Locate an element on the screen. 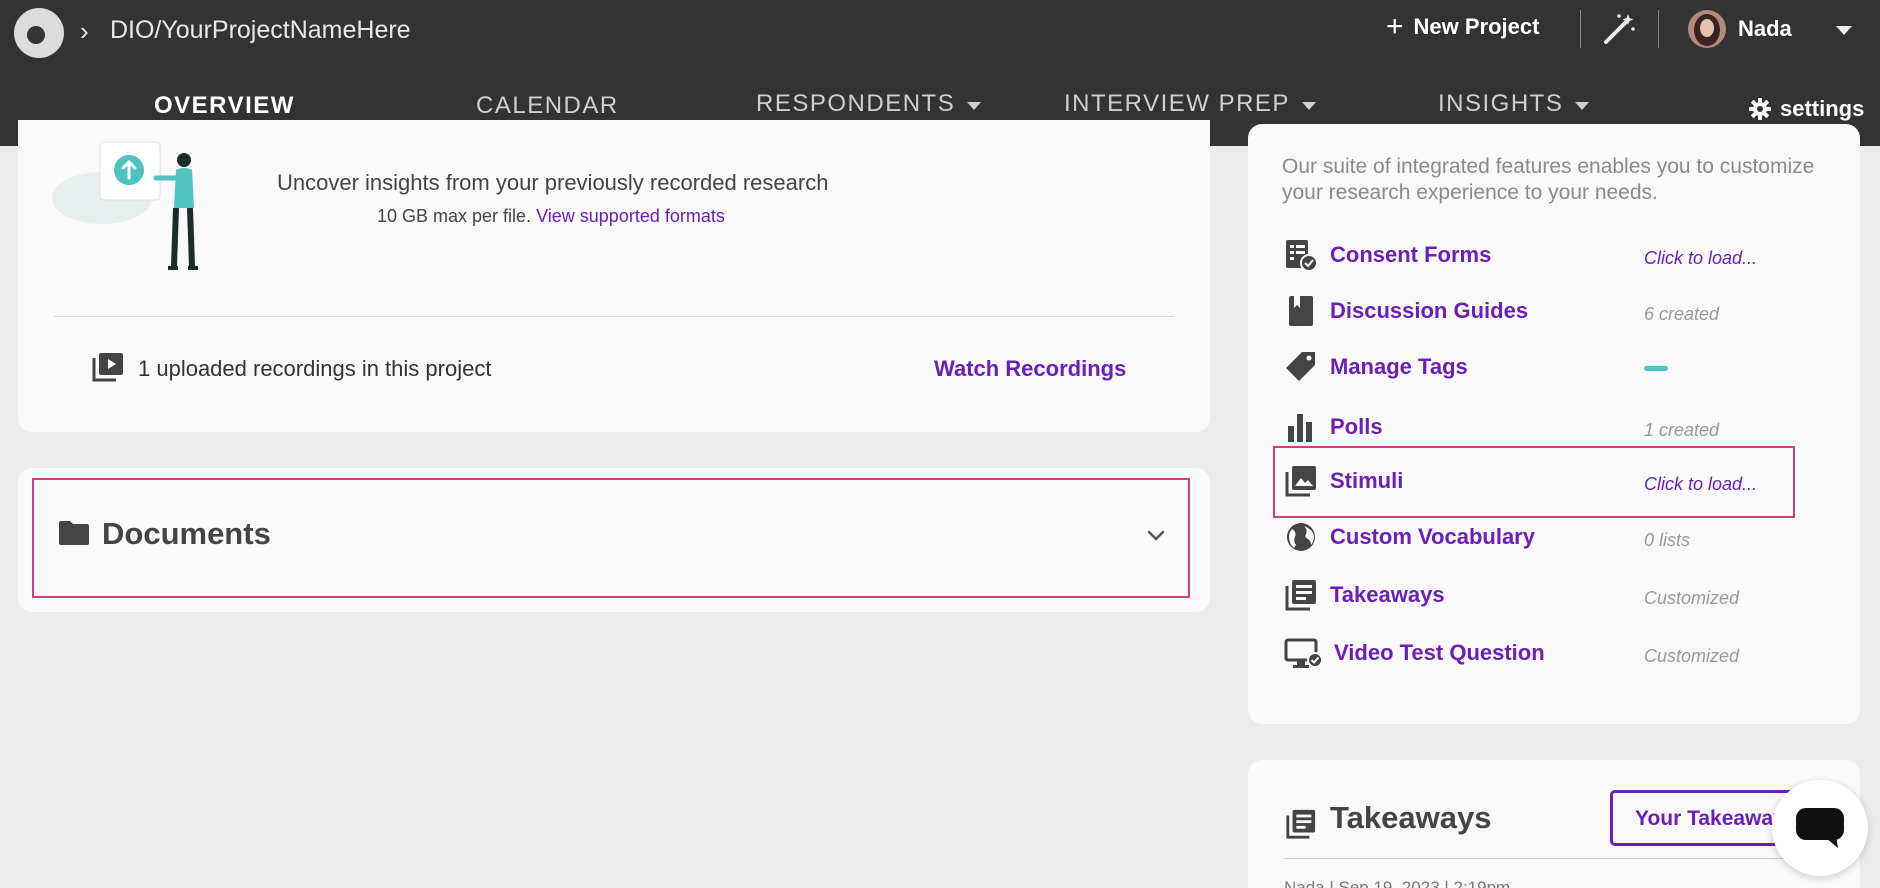 This screenshot has height=888, width=1880. recordings-count-text: 1 uploaded recordings in this project is located at coordinates (315, 368).